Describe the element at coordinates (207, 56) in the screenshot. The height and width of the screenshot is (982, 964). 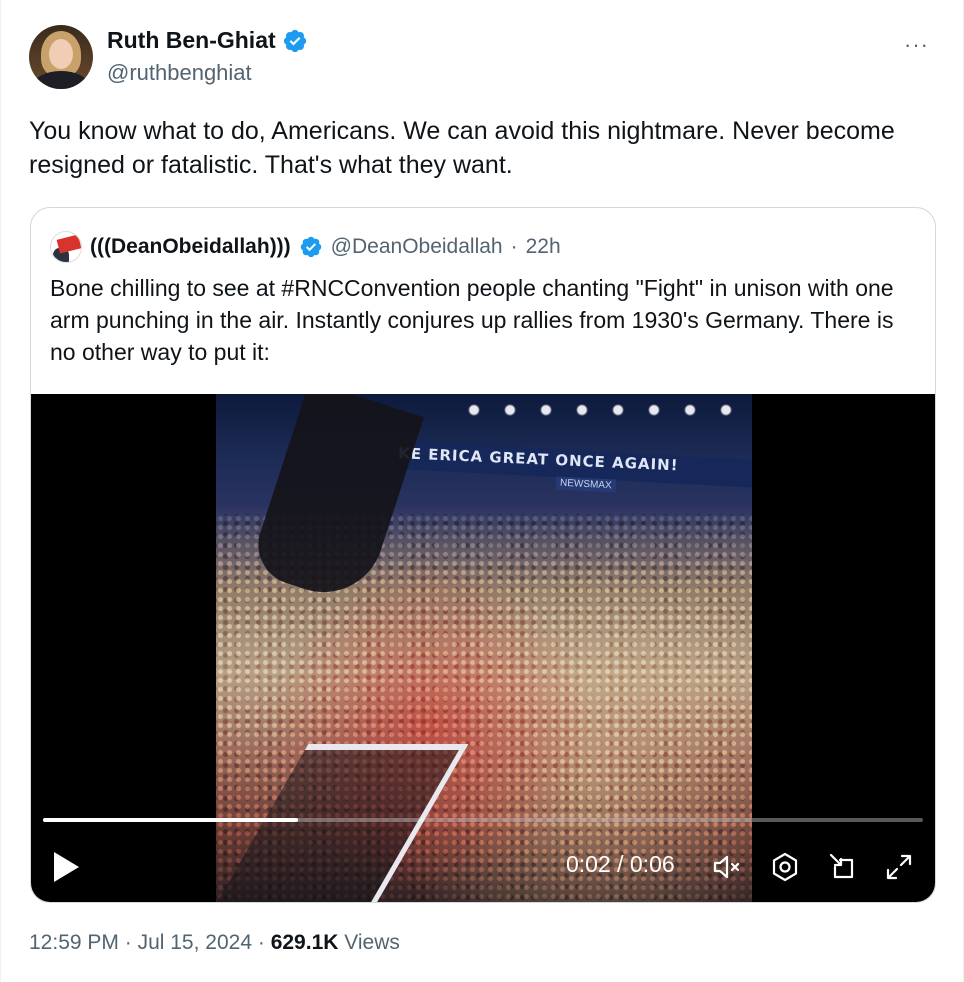
I see `author-block: Ruth Ben-Ghiat @ruthbenghiat` at that location.